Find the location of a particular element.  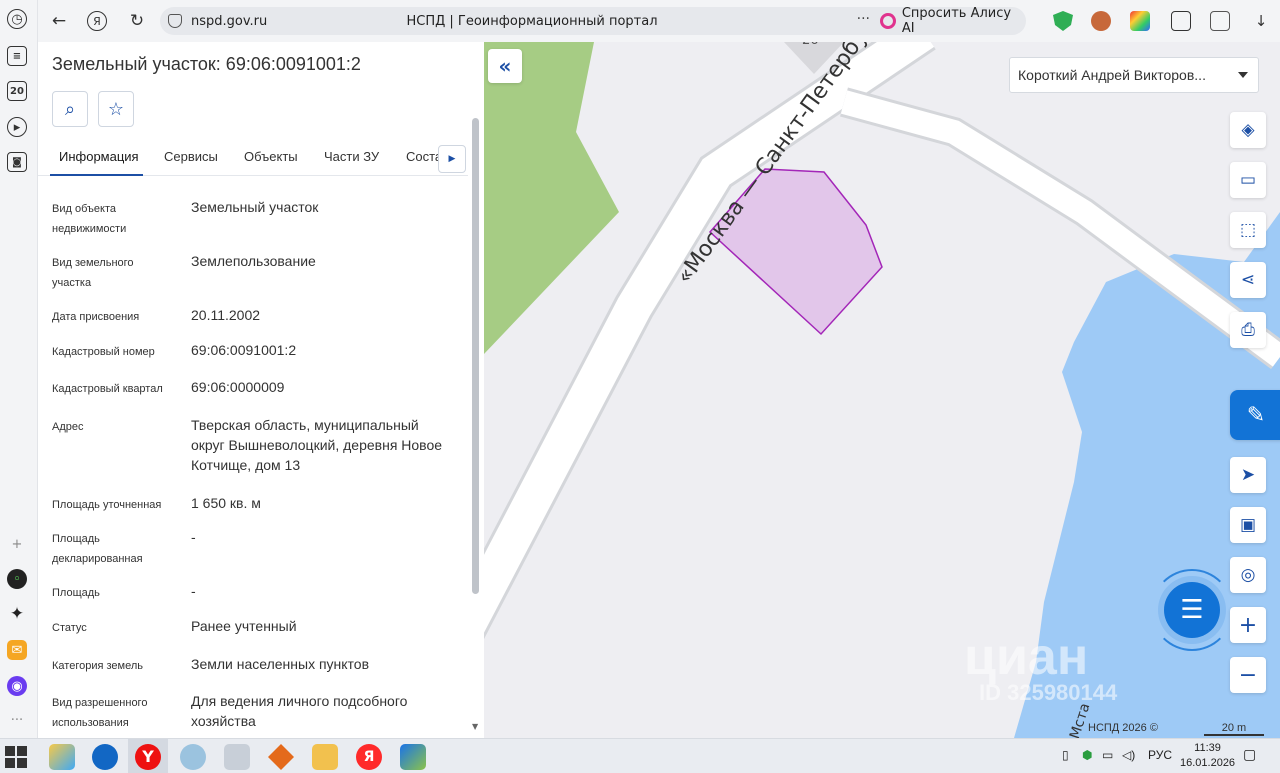

more-apps-icon: ··· is located at coordinates (17, 720).